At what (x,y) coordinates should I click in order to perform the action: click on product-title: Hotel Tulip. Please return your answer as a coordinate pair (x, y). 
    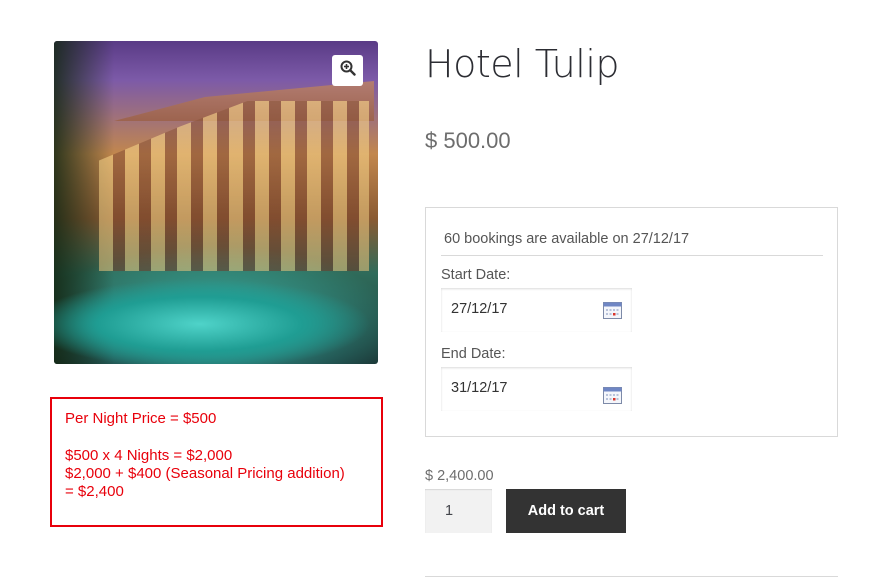
    Looking at the image, I should click on (522, 64).